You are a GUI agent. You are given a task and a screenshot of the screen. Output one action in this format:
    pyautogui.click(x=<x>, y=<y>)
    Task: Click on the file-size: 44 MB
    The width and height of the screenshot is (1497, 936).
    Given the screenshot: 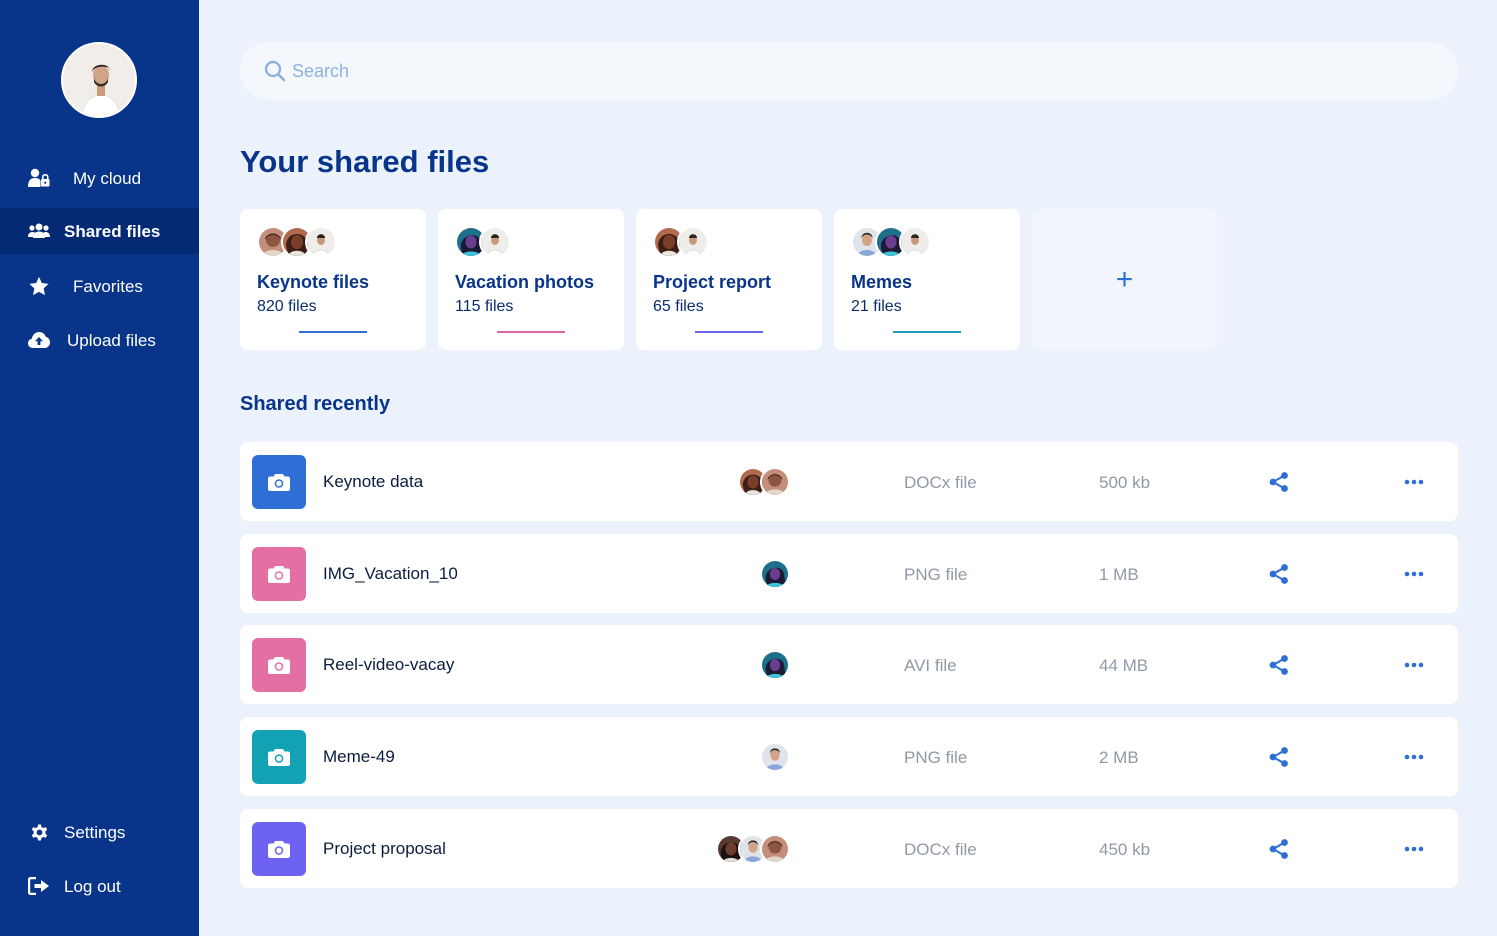 What is the action you would take?
    pyautogui.click(x=1124, y=665)
    